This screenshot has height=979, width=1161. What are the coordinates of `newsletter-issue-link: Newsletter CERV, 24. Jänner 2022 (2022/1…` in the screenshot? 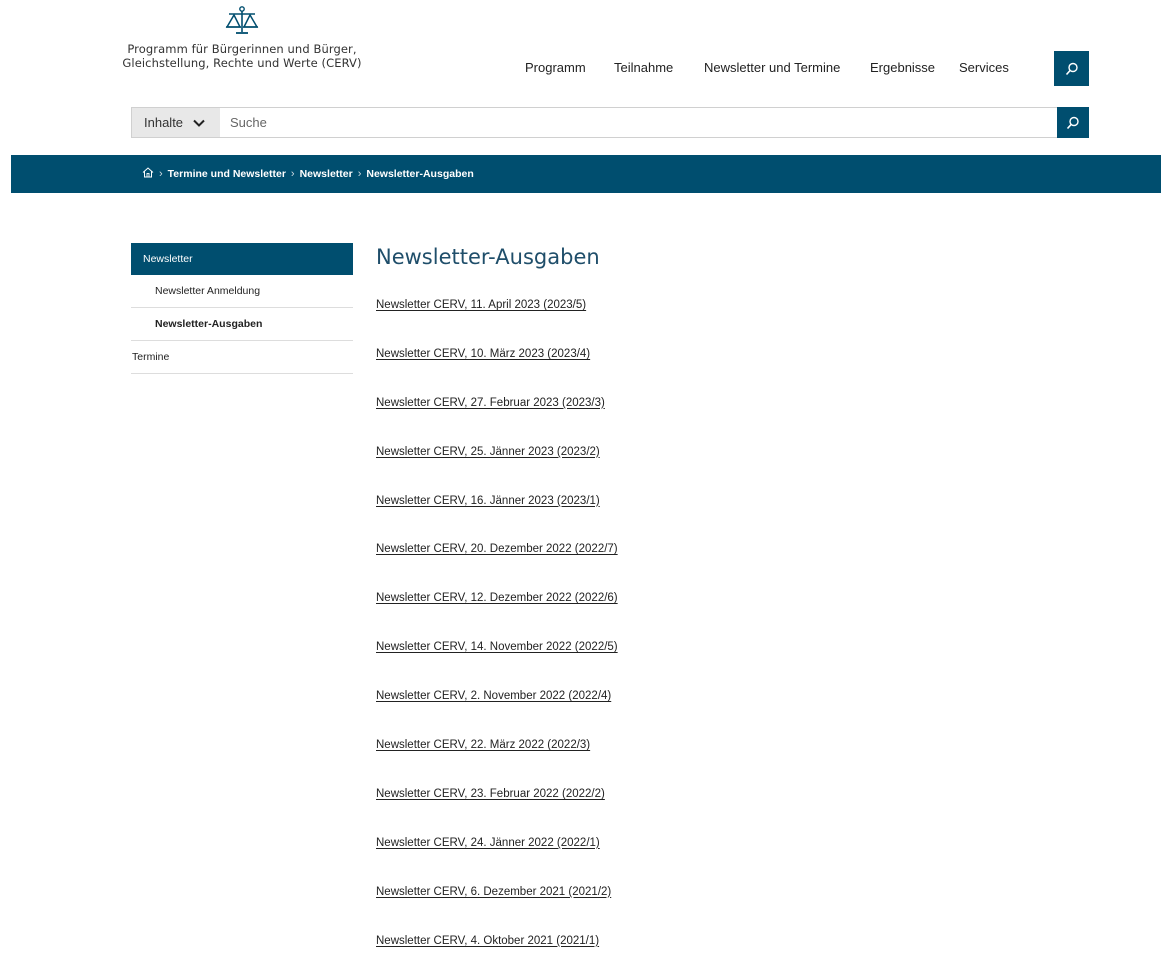 It's located at (488, 843).